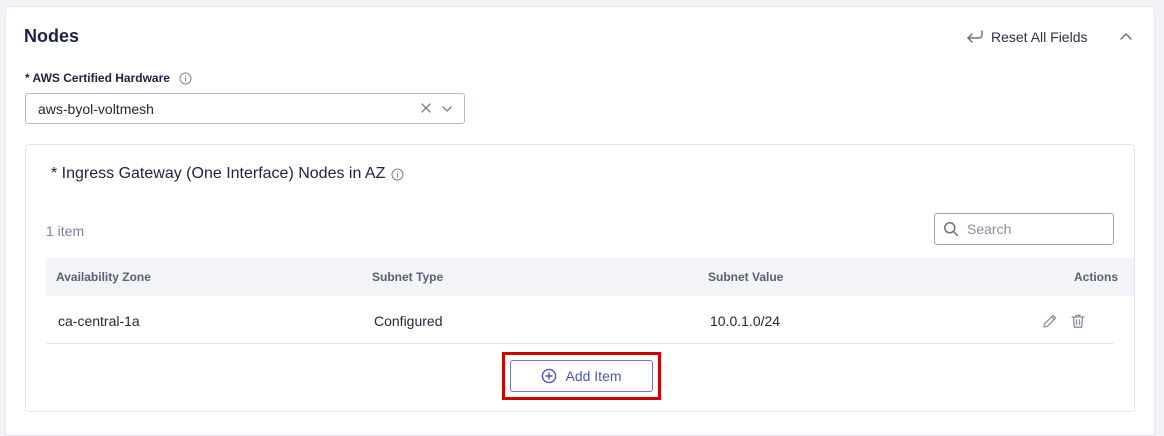 The image size is (1164, 436). I want to click on table-row: ca-central-1a Configured 10.0.1.0/24, so click(580, 320).